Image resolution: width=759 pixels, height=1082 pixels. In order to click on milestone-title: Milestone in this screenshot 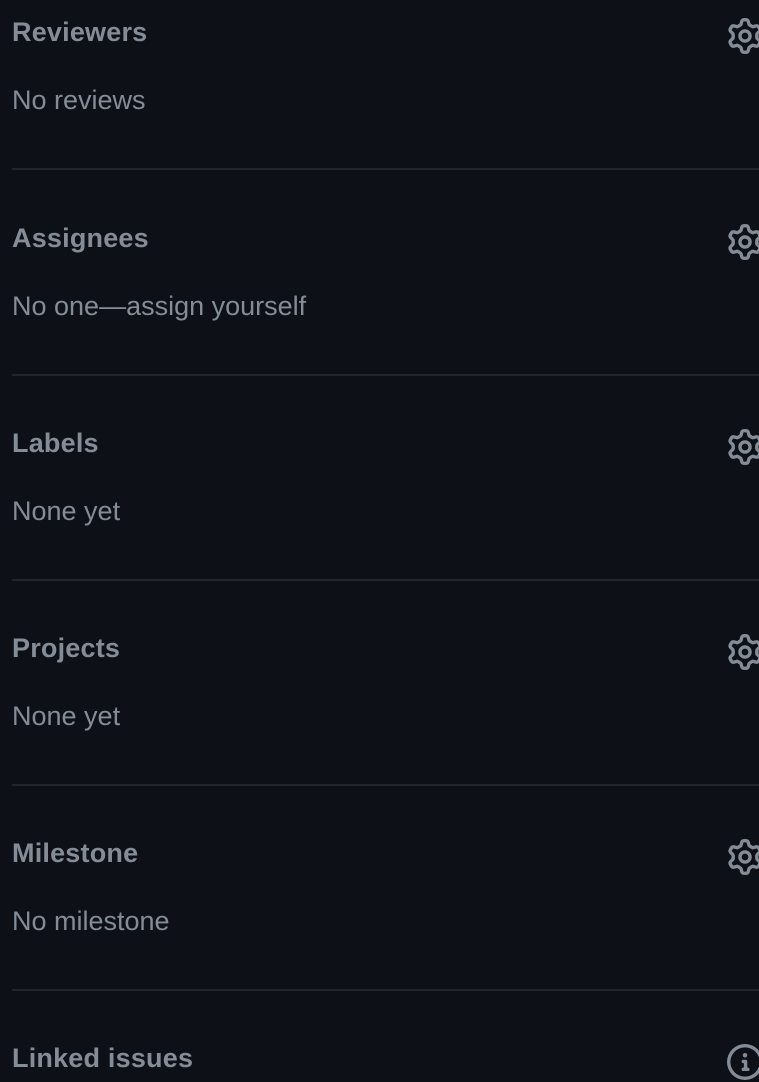, I will do `click(75, 853)`.